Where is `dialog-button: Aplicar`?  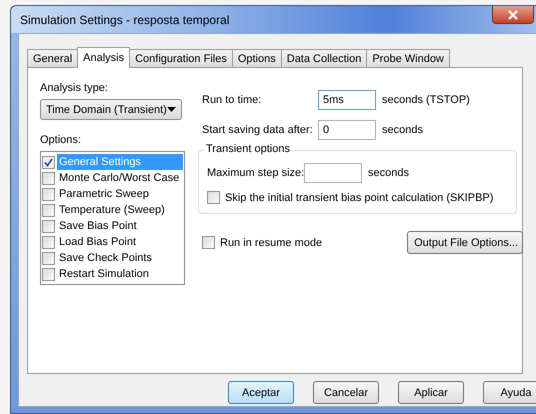
dialog-button: Aplicar is located at coordinates (431, 392).